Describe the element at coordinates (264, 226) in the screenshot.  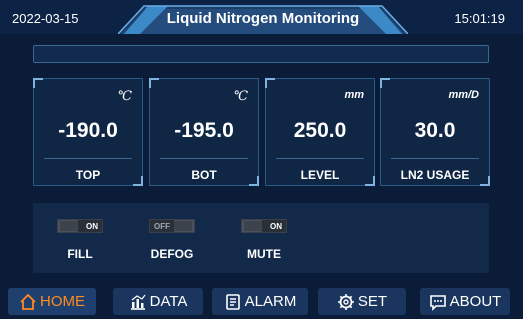
I see `mute-toggle: ON` at that location.